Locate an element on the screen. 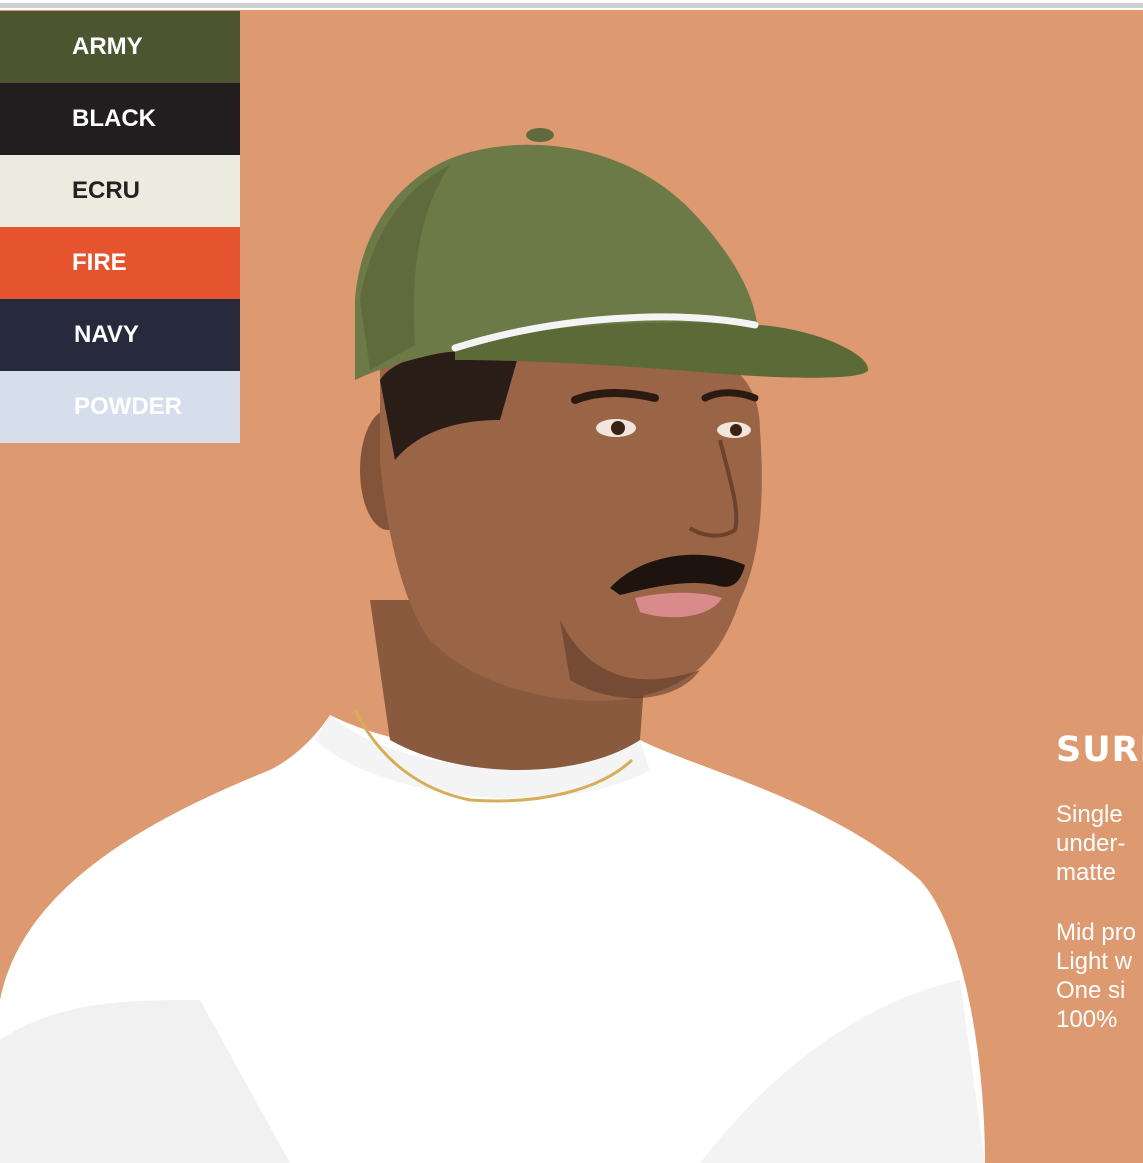  spec-line: Light w is located at coordinates (1094, 961).